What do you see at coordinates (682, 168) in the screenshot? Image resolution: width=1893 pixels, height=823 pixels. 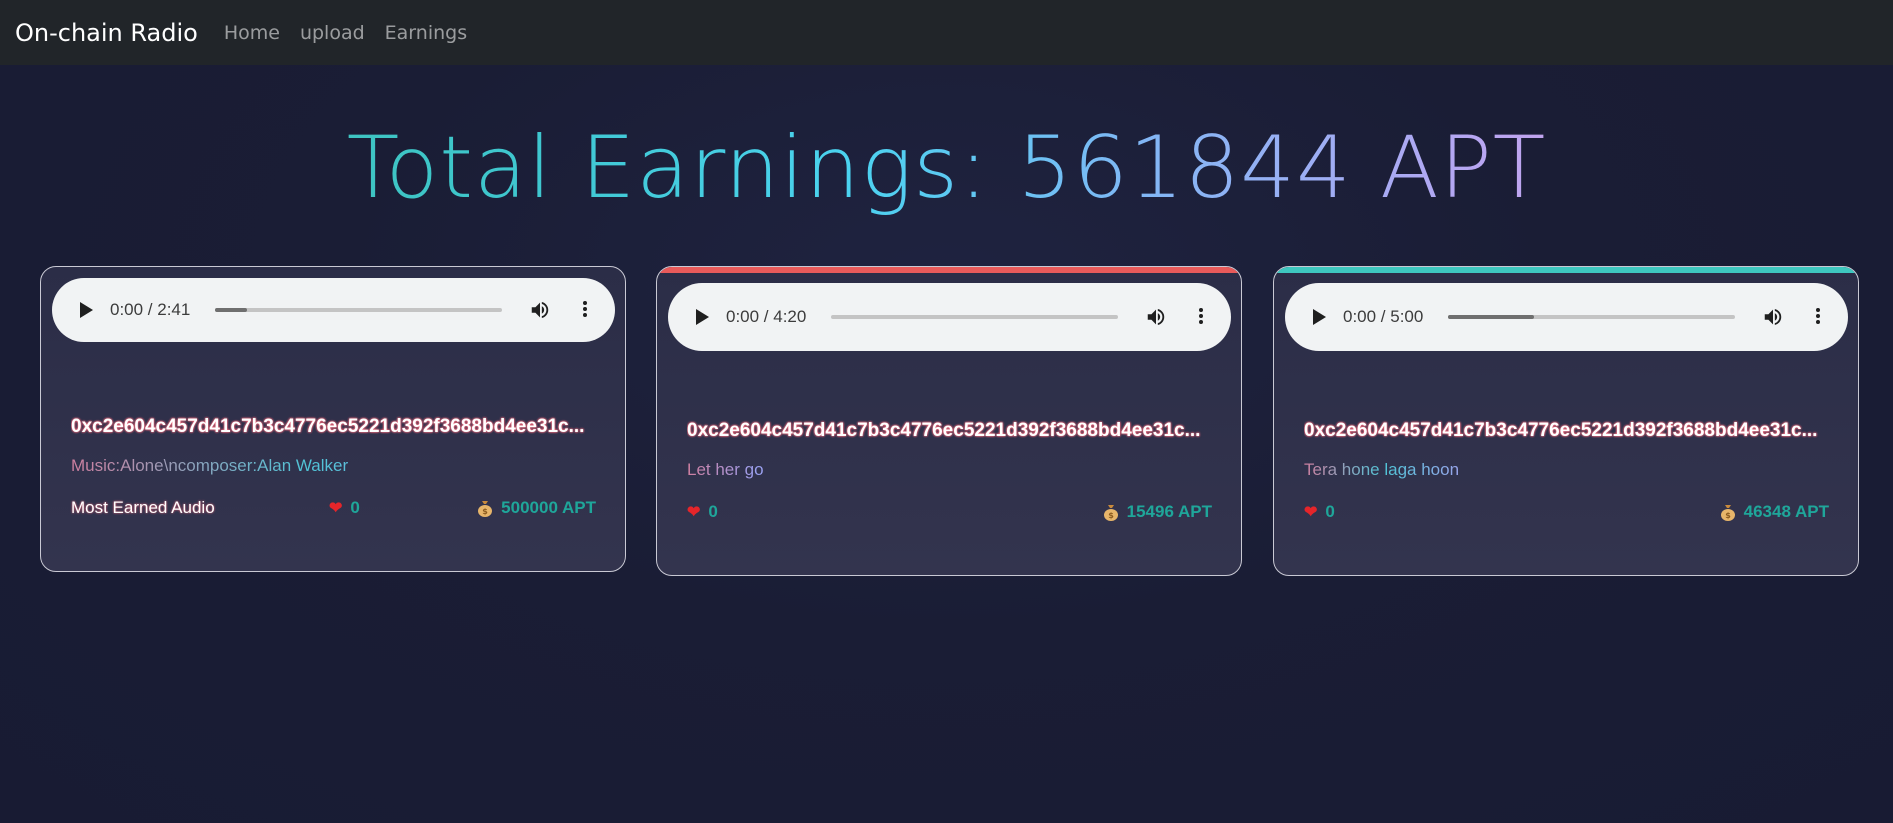 I see `total-earnings-label: Total Earnings:` at bounding box center [682, 168].